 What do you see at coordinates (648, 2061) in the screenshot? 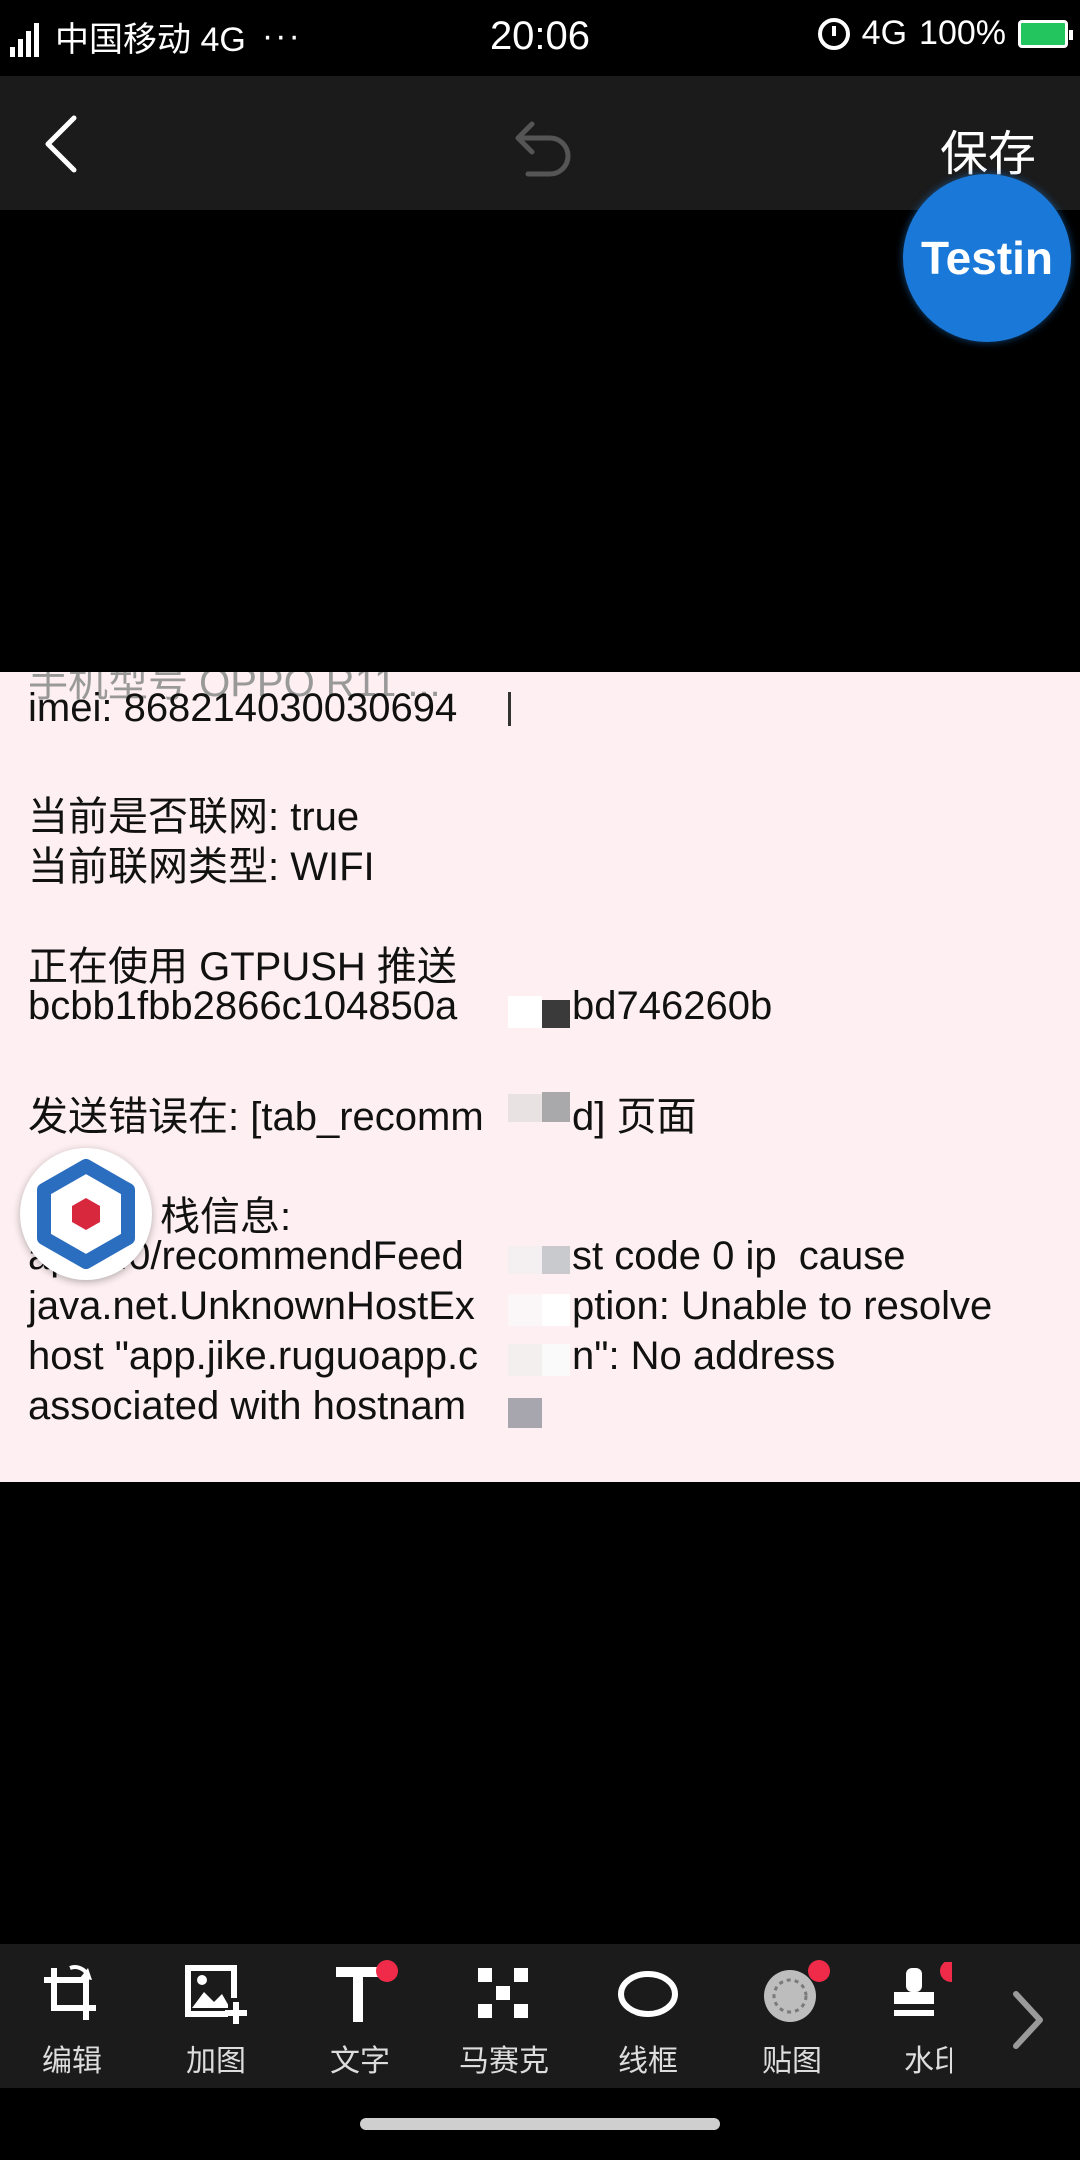
I see `tool-label: 线框` at bounding box center [648, 2061].